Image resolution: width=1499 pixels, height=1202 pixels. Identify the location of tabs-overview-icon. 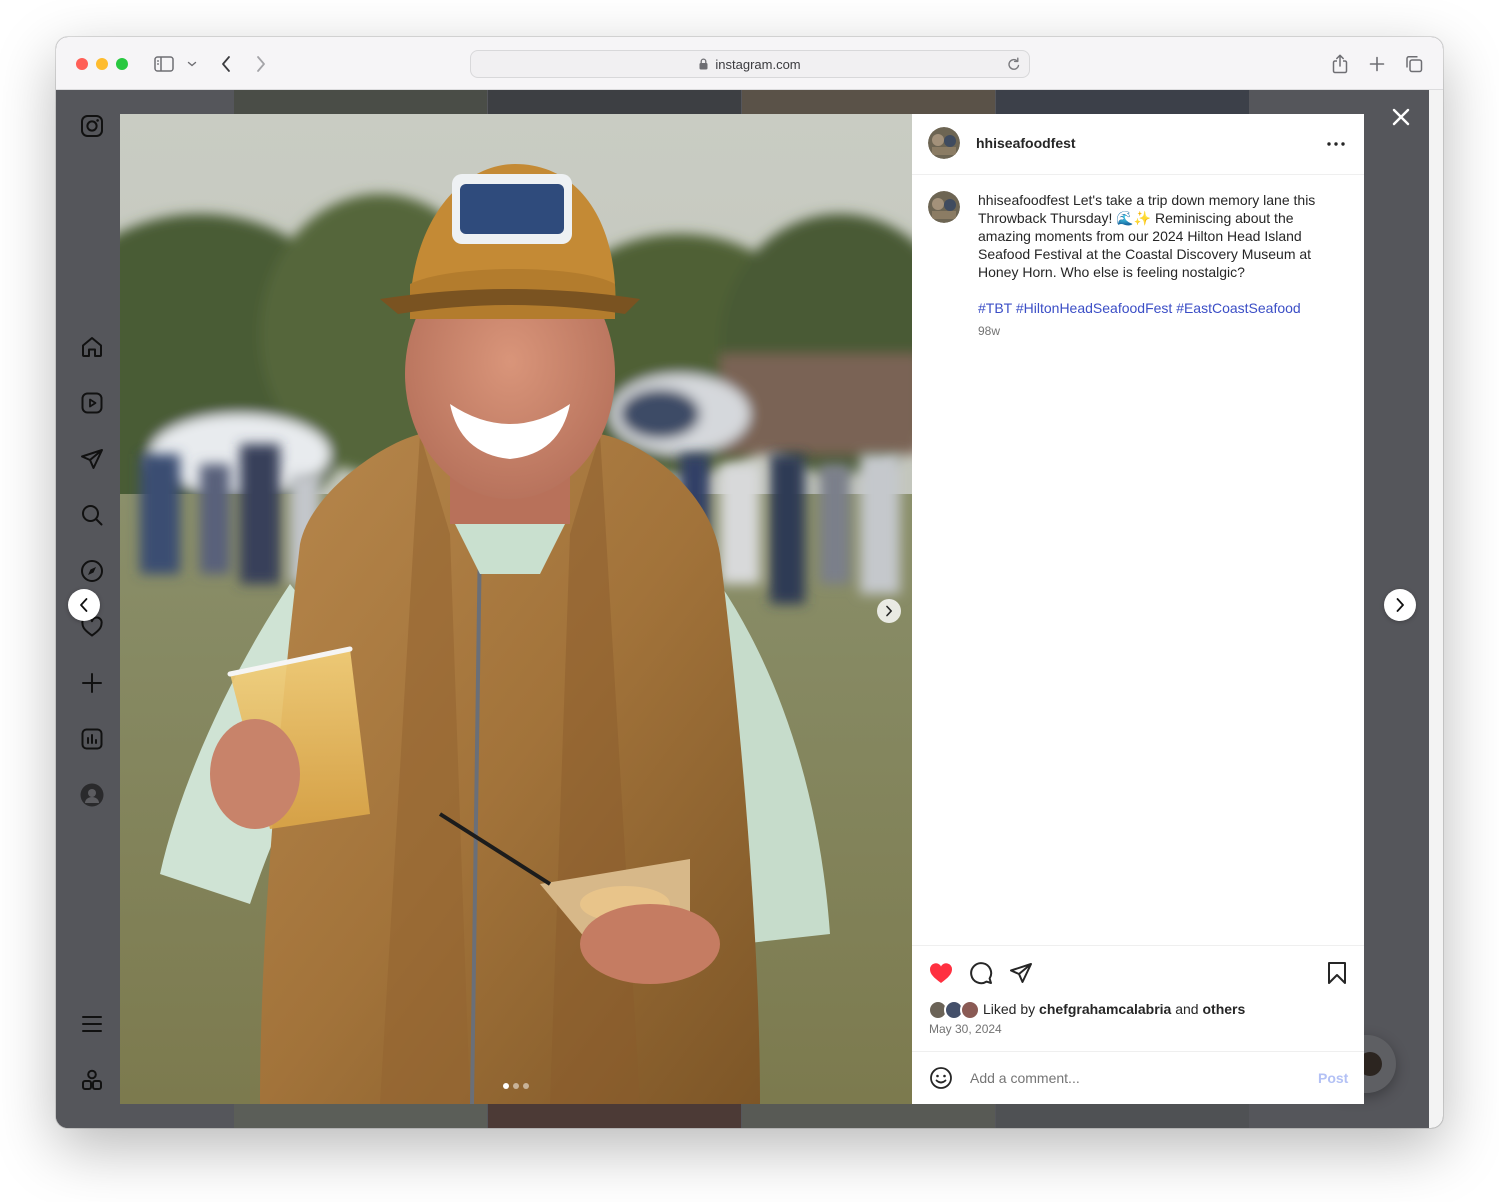
(1414, 64).